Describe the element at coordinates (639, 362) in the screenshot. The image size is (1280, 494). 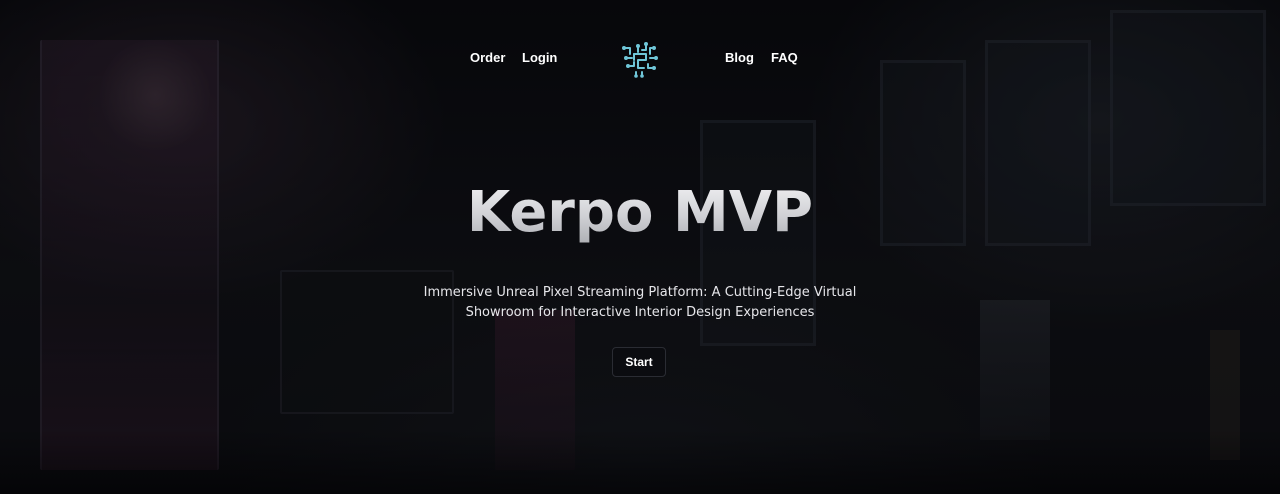
I see `start-button: Start` at that location.